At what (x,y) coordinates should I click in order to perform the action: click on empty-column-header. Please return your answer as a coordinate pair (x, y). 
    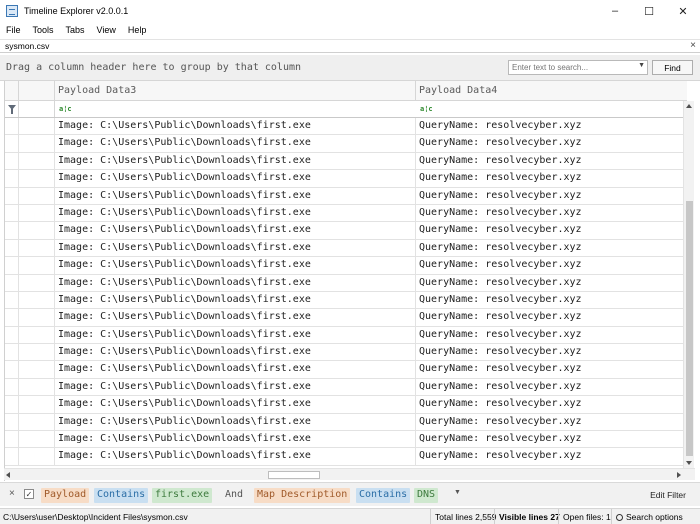
    Looking at the image, I should click on (37, 90).